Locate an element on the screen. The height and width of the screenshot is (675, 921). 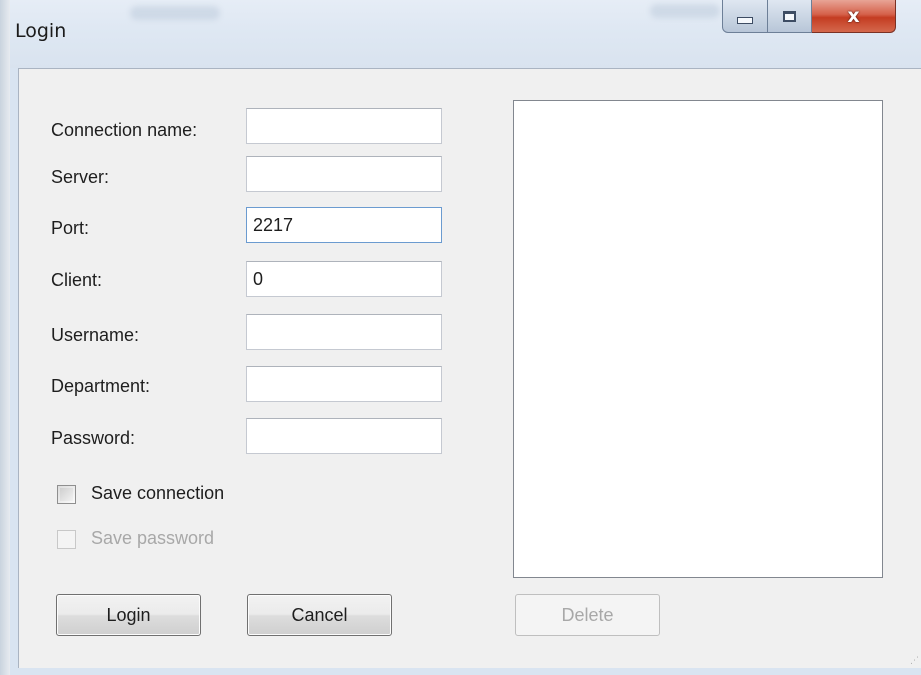
resize-grip-icon: ⋰ is located at coordinates (914, 661).